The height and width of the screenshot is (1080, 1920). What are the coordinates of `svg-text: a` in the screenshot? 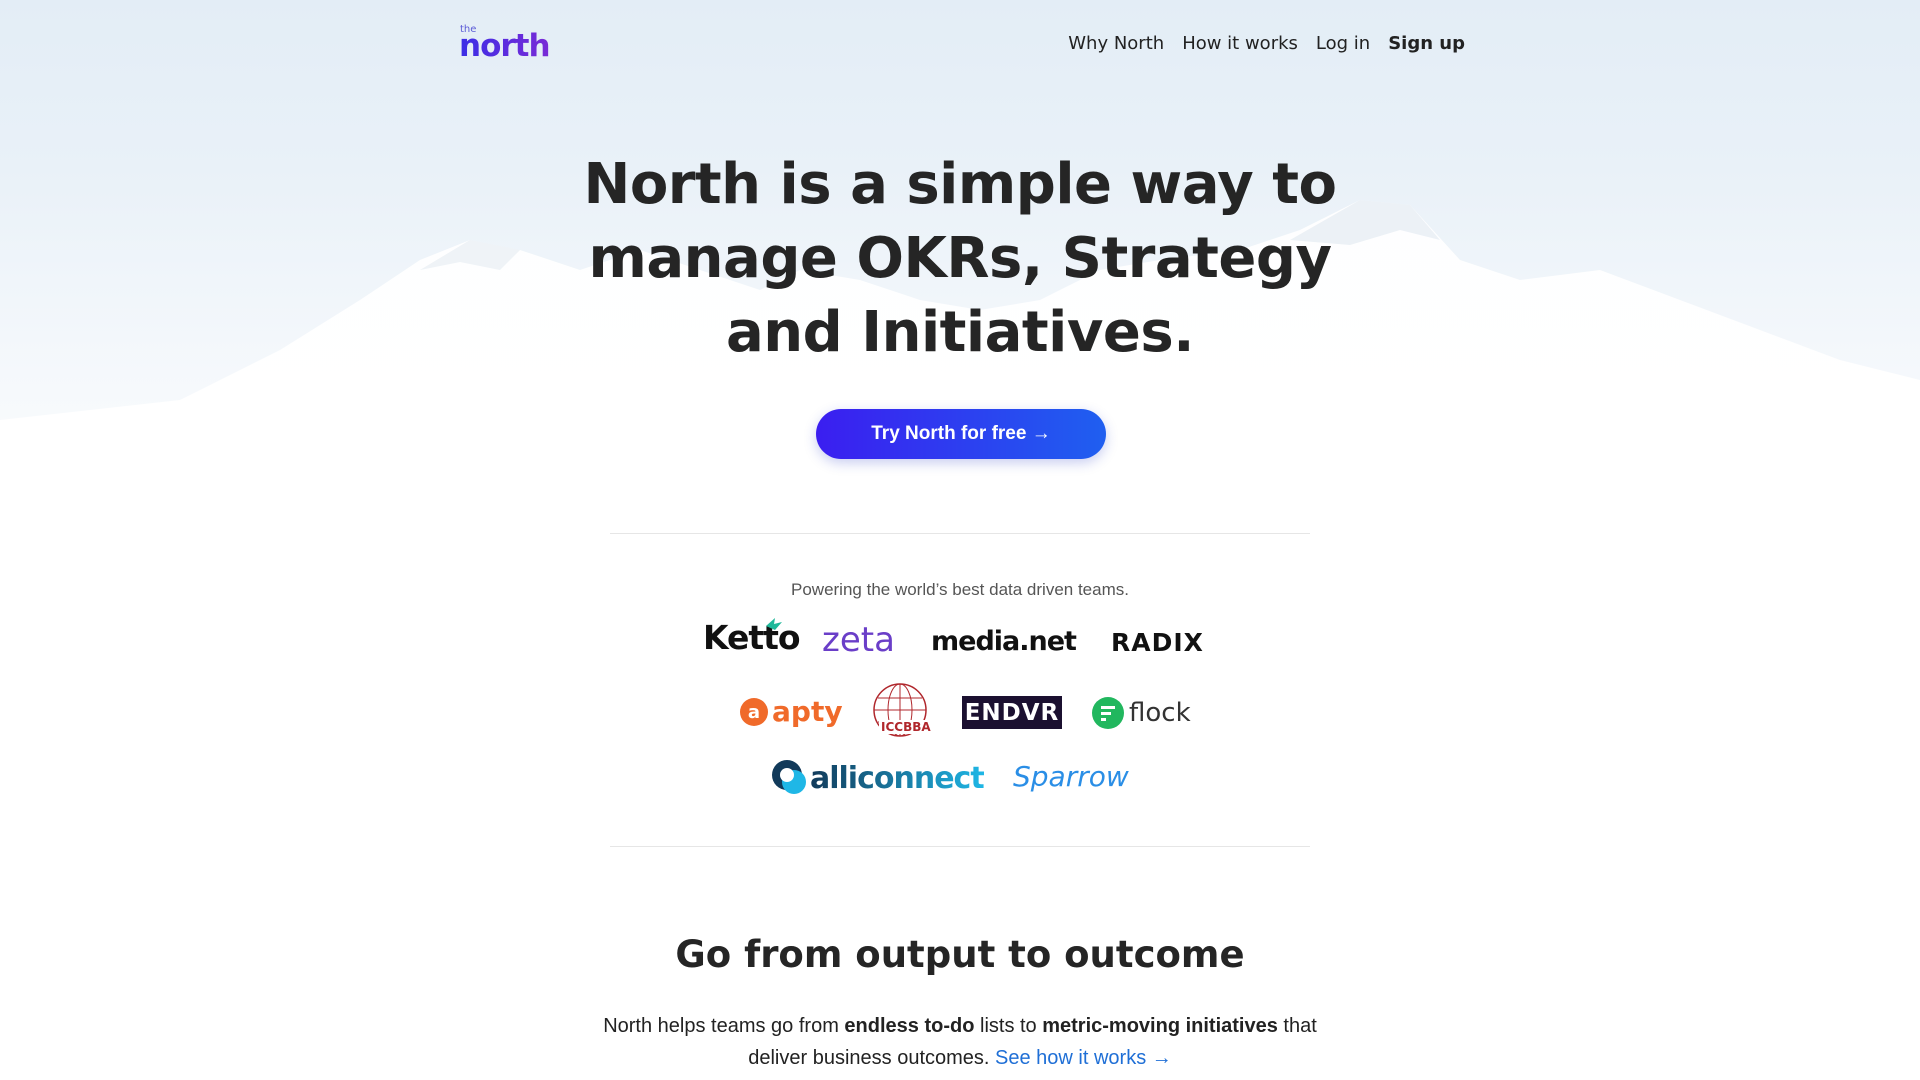 It's located at (754, 712).